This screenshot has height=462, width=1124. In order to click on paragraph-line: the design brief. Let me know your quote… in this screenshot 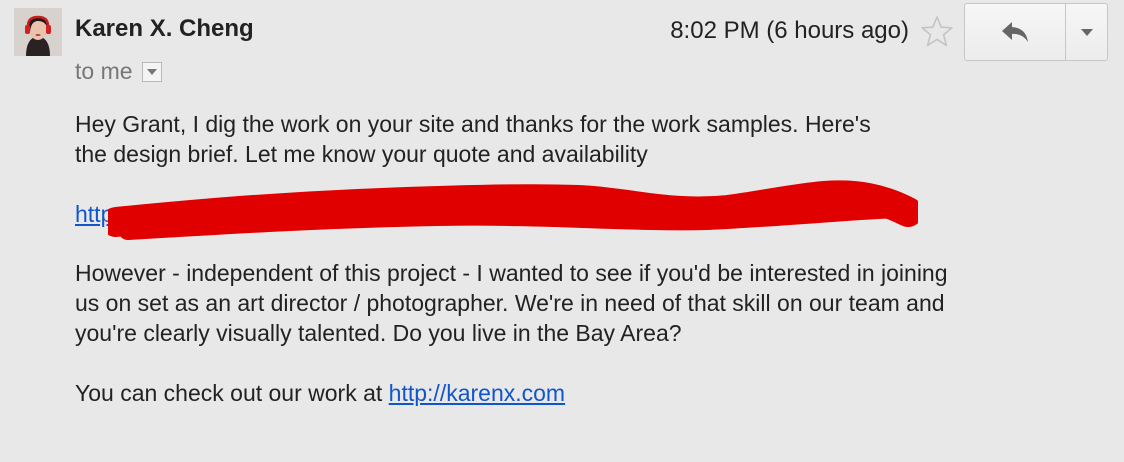, I will do `click(361, 154)`.